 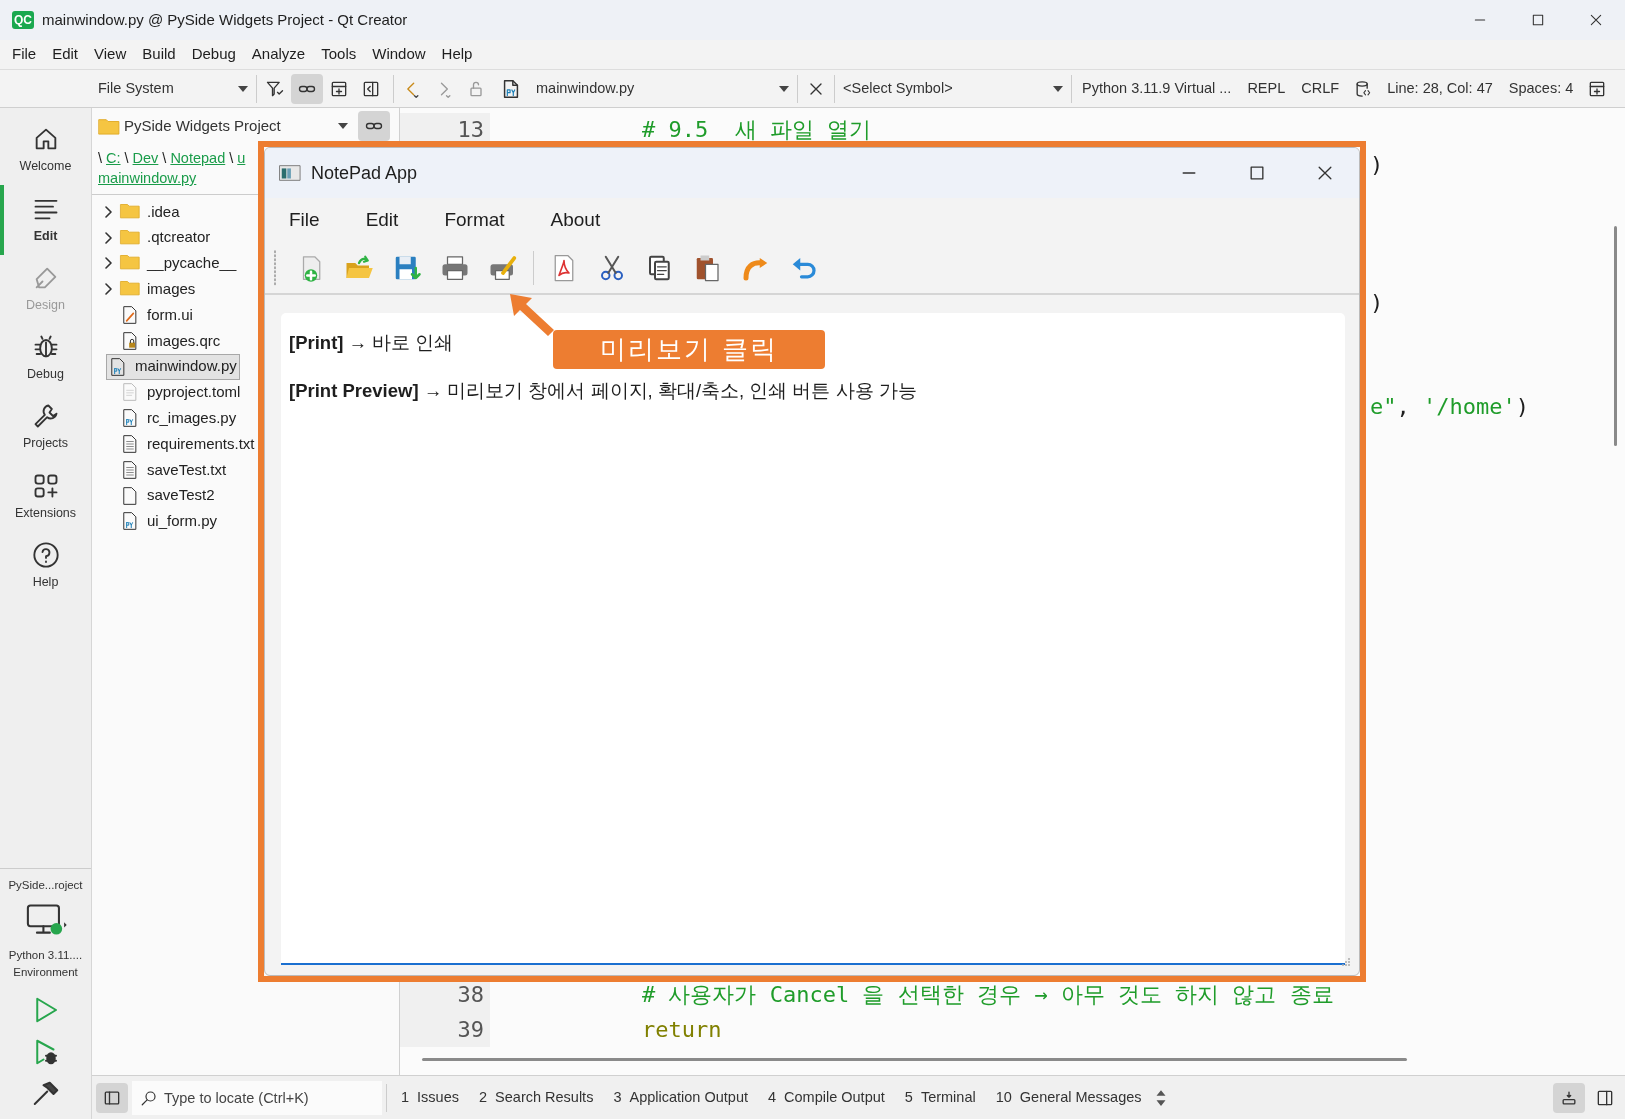 What do you see at coordinates (1320, 88) in the screenshot?
I see `line-ending-button: CRLF` at bounding box center [1320, 88].